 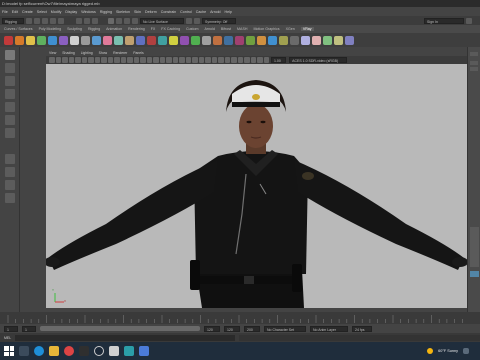 What do you see at coordinates (209, 29) in the screenshot?
I see `shelf-tab-arnold: Arnold` at bounding box center [209, 29].